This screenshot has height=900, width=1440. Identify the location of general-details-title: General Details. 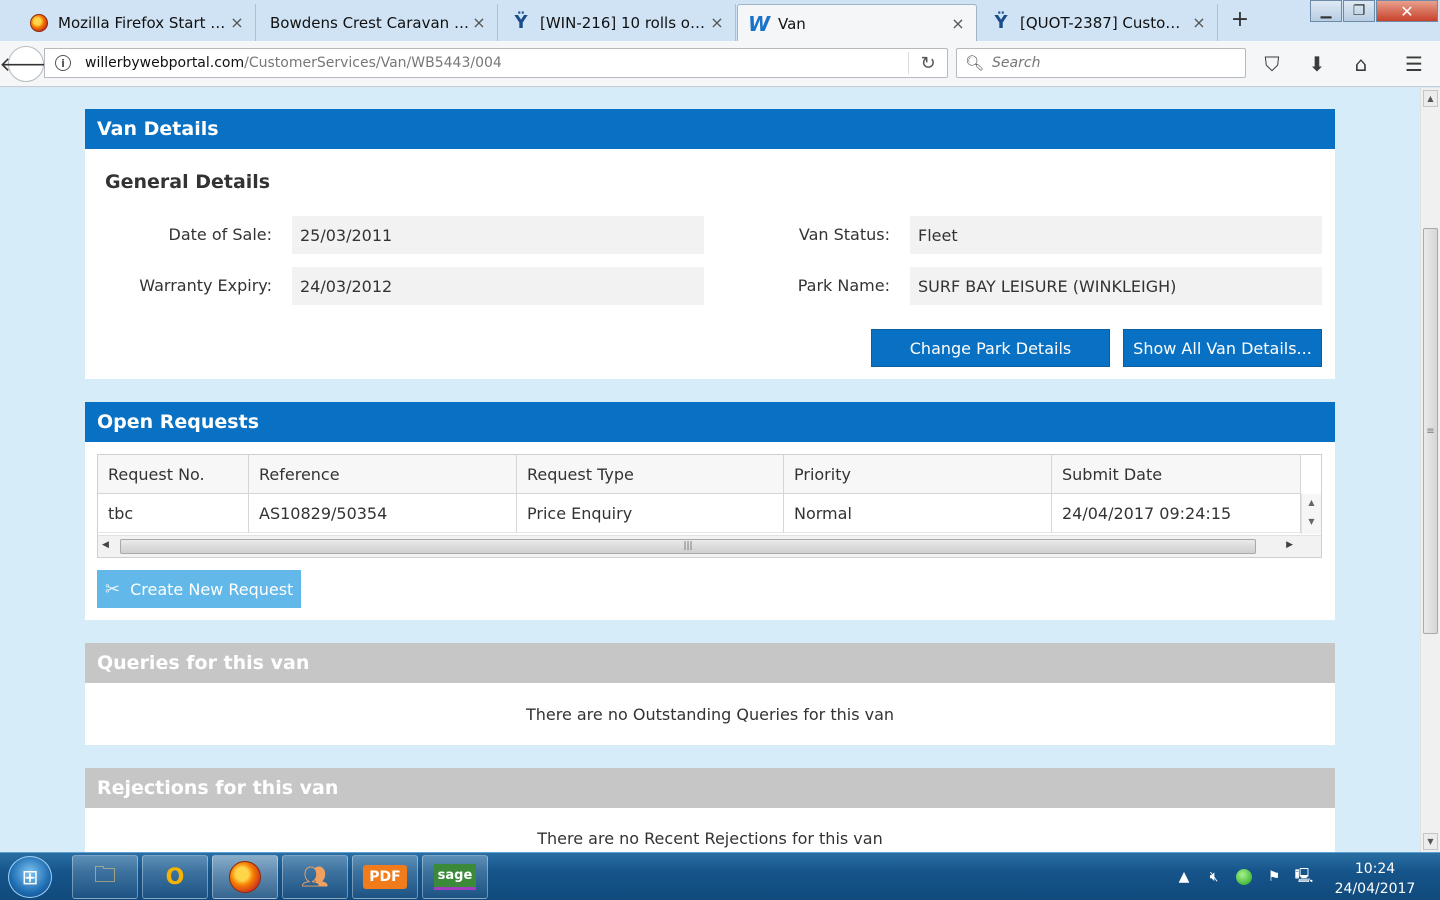
(188, 182).